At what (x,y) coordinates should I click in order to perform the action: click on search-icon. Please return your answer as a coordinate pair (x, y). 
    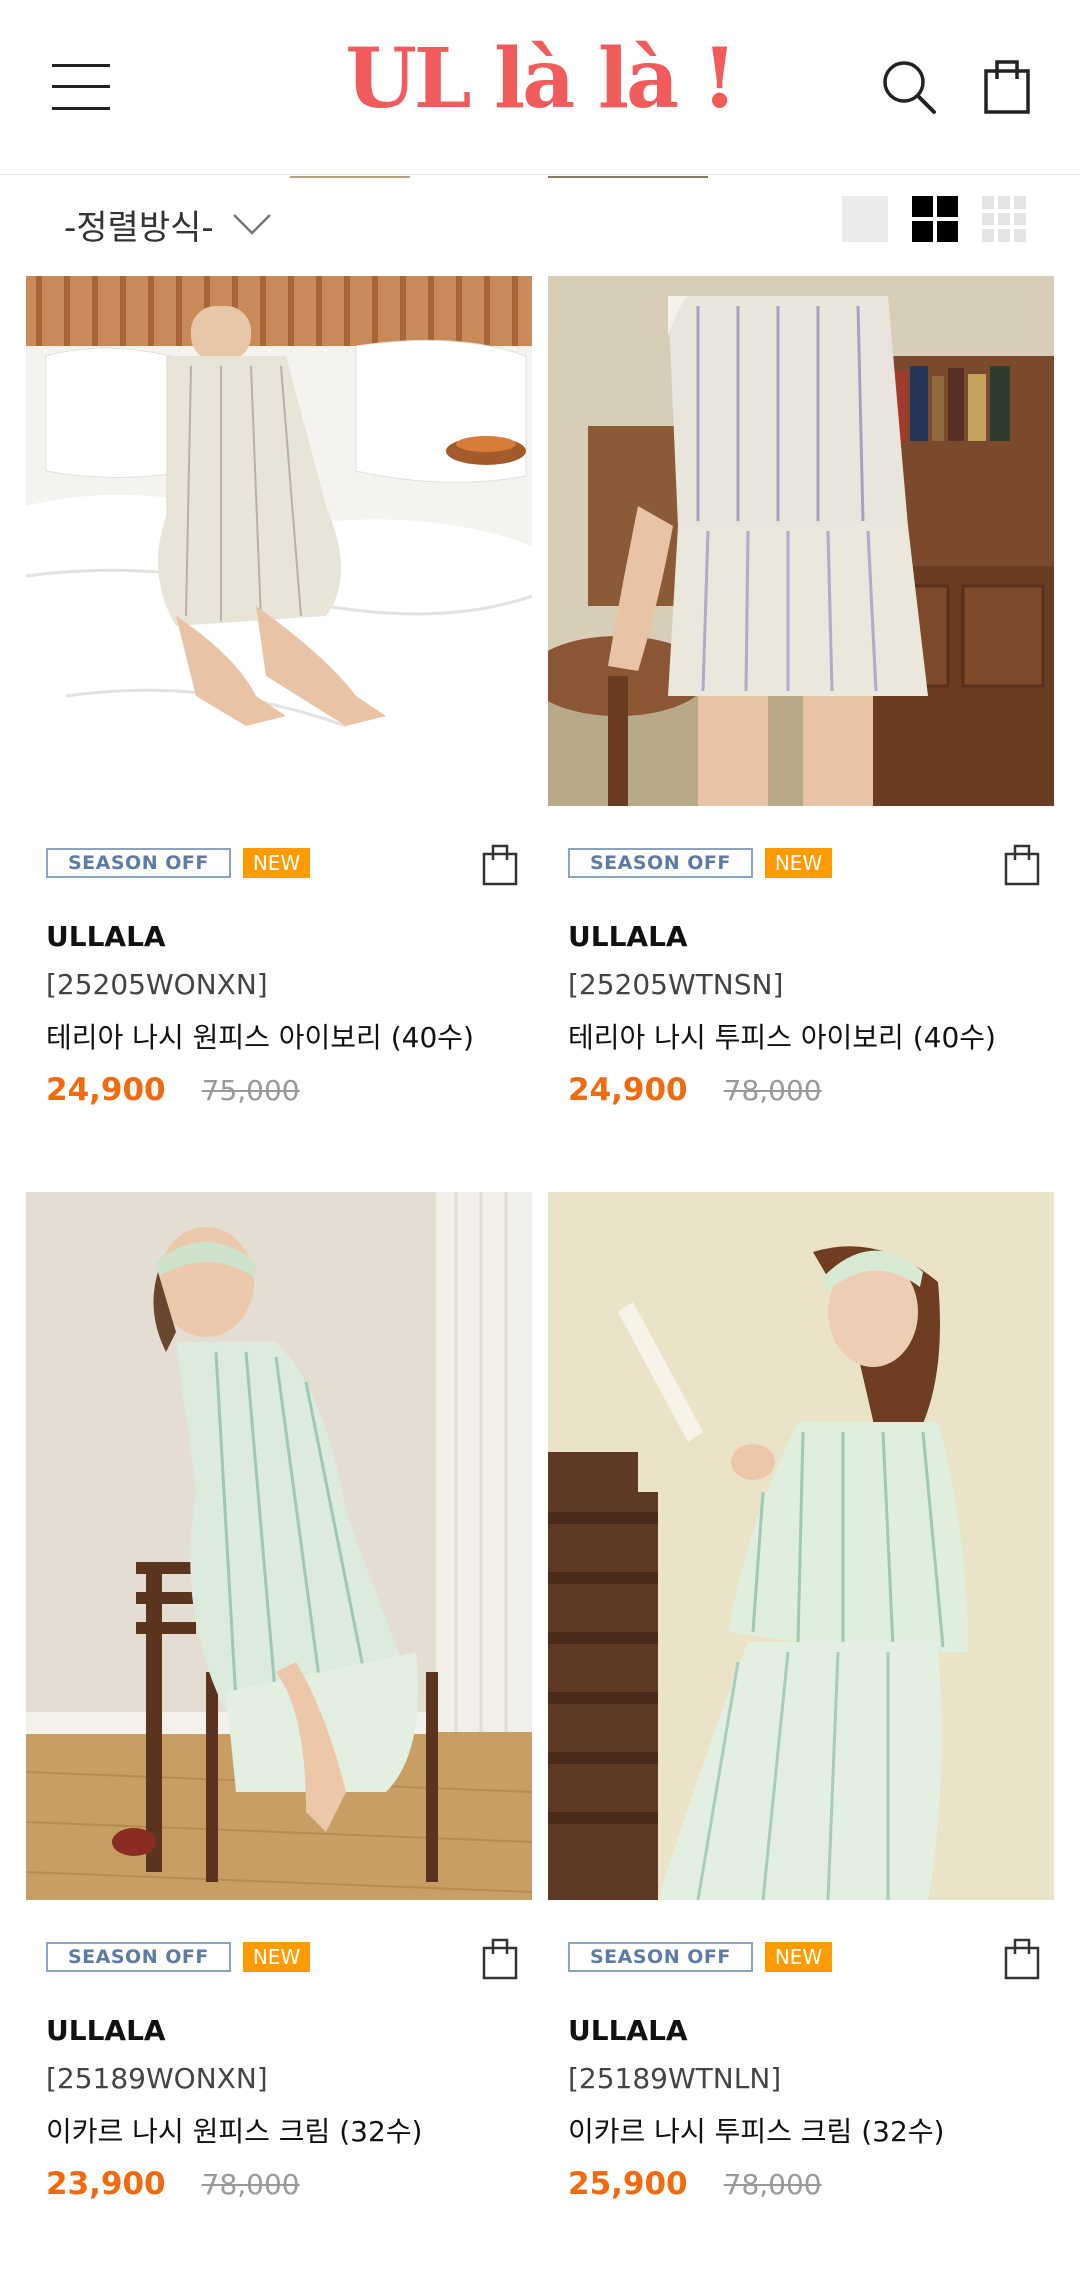
    Looking at the image, I should click on (909, 87).